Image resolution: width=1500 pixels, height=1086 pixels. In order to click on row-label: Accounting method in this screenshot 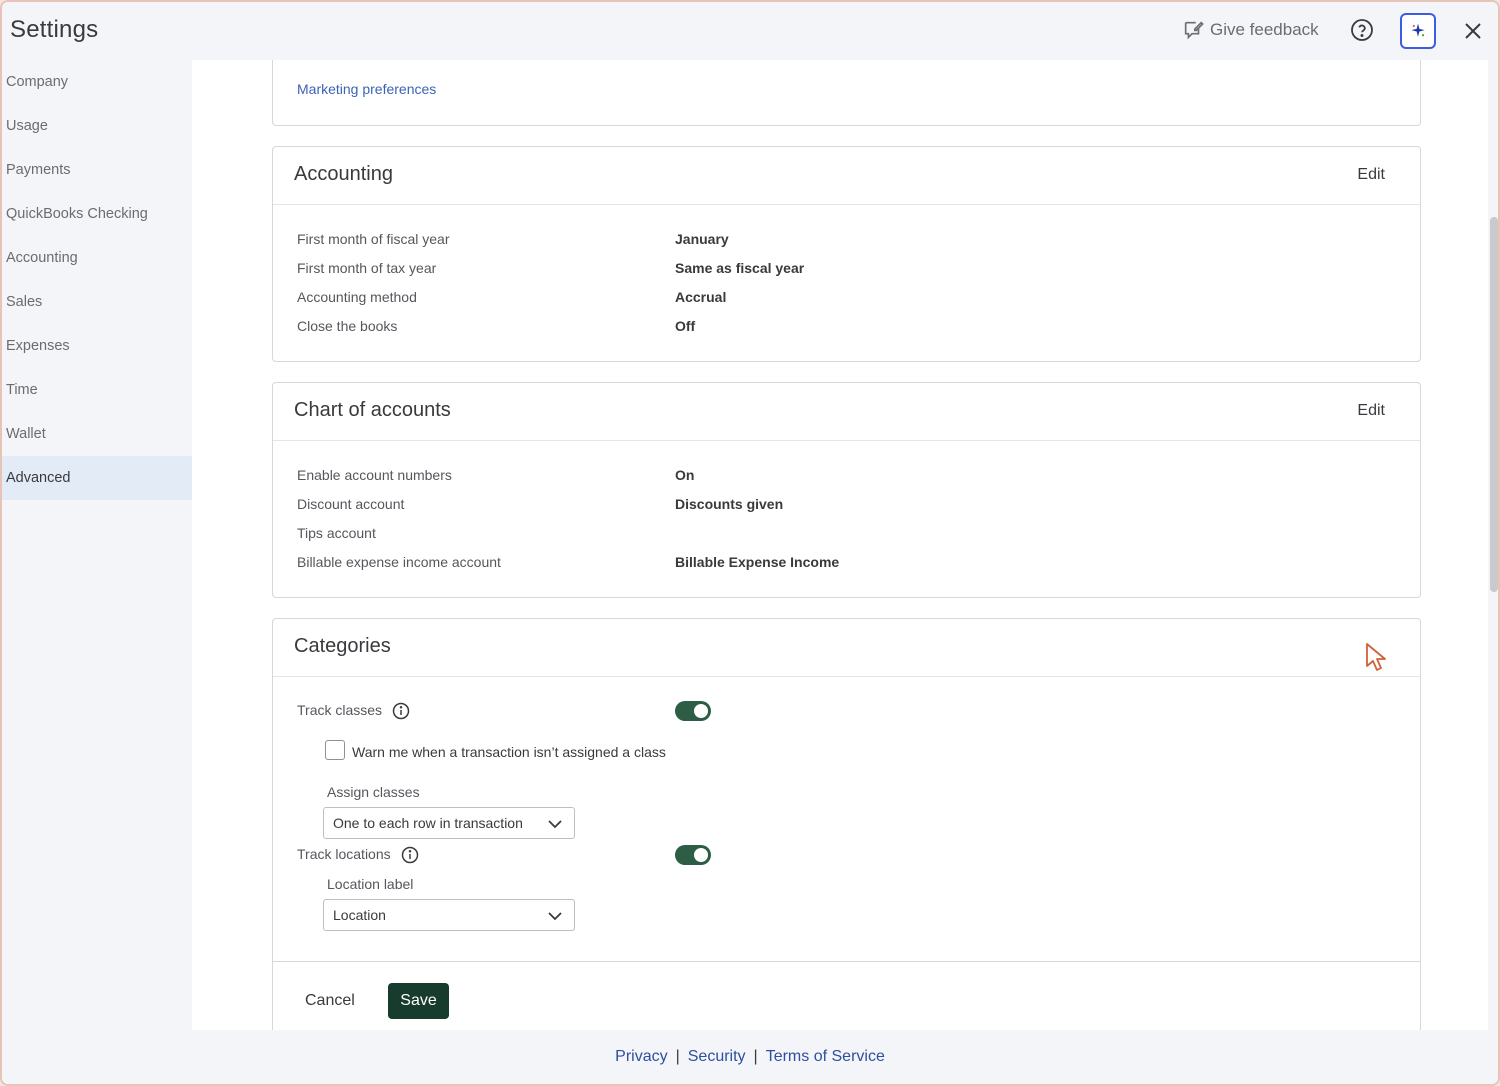, I will do `click(357, 297)`.